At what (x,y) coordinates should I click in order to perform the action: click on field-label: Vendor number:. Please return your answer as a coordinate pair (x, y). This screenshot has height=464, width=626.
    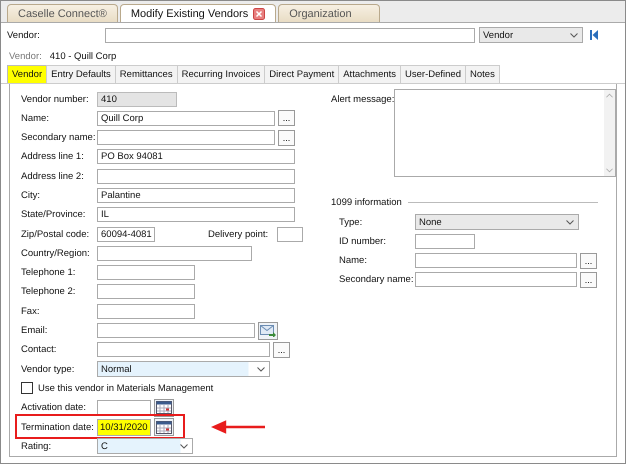
    Looking at the image, I should click on (55, 99).